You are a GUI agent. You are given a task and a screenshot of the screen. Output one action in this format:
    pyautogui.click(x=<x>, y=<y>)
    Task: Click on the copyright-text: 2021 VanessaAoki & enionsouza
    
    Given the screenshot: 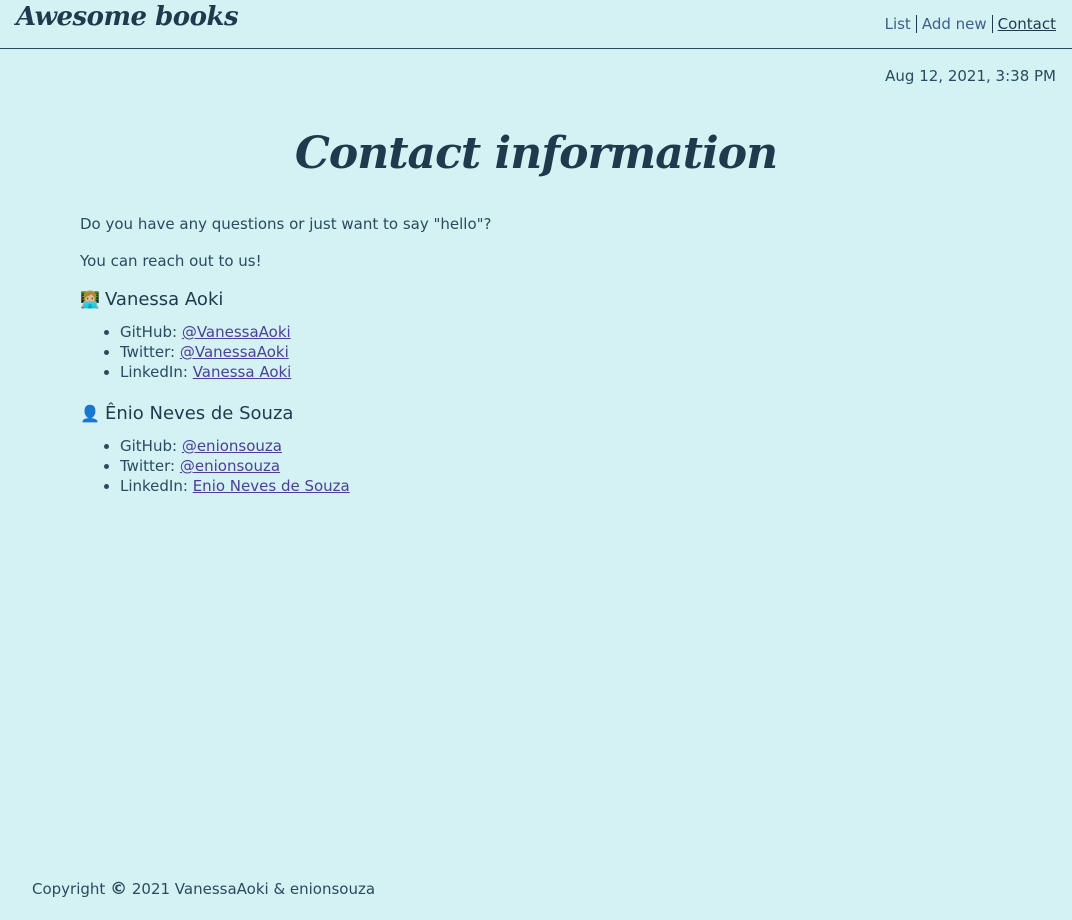 What is the action you would take?
    pyautogui.click(x=253, y=889)
    